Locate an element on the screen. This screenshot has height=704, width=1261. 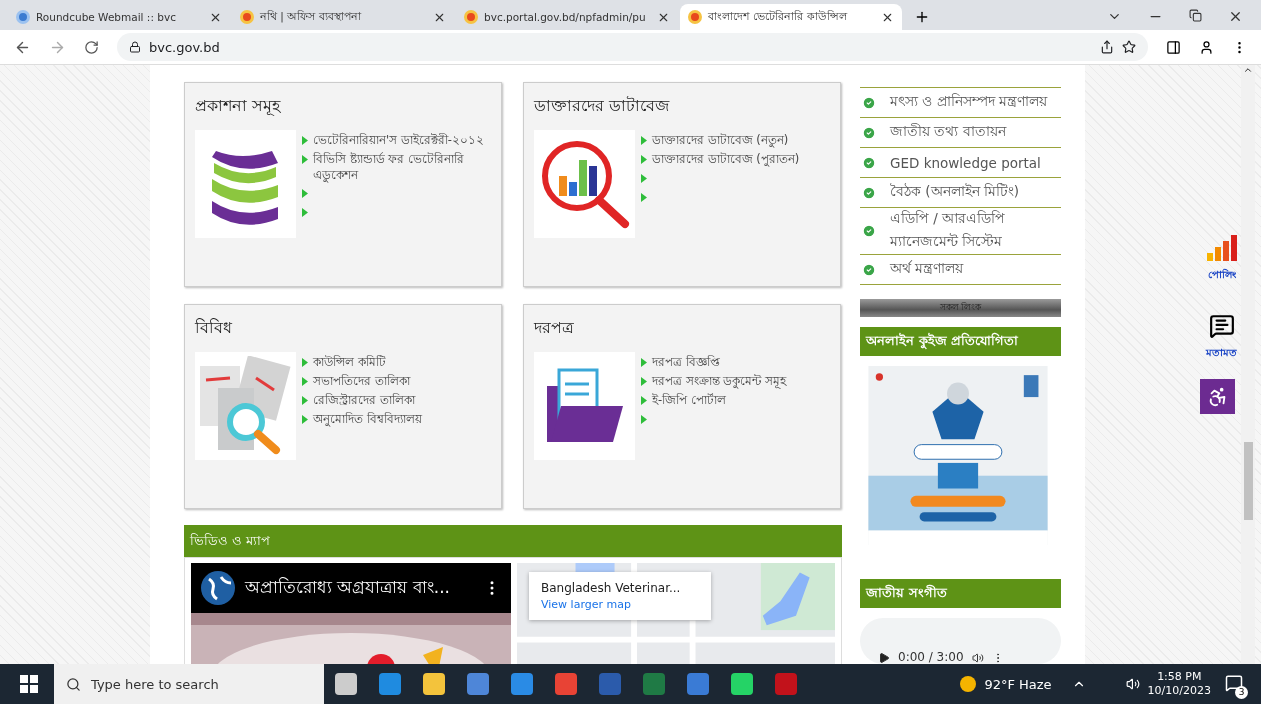
link-text: মৎস্য ও প্রানিসম্পদ মন্ত্রণালয় is located at coordinates (968, 102).